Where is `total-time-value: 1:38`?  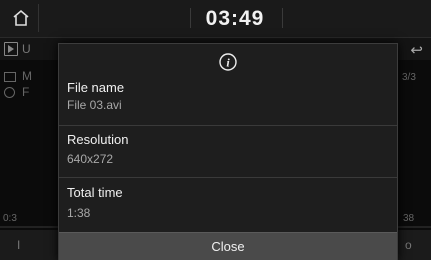
total-time-value: 1:38 is located at coordinates (79, 213).